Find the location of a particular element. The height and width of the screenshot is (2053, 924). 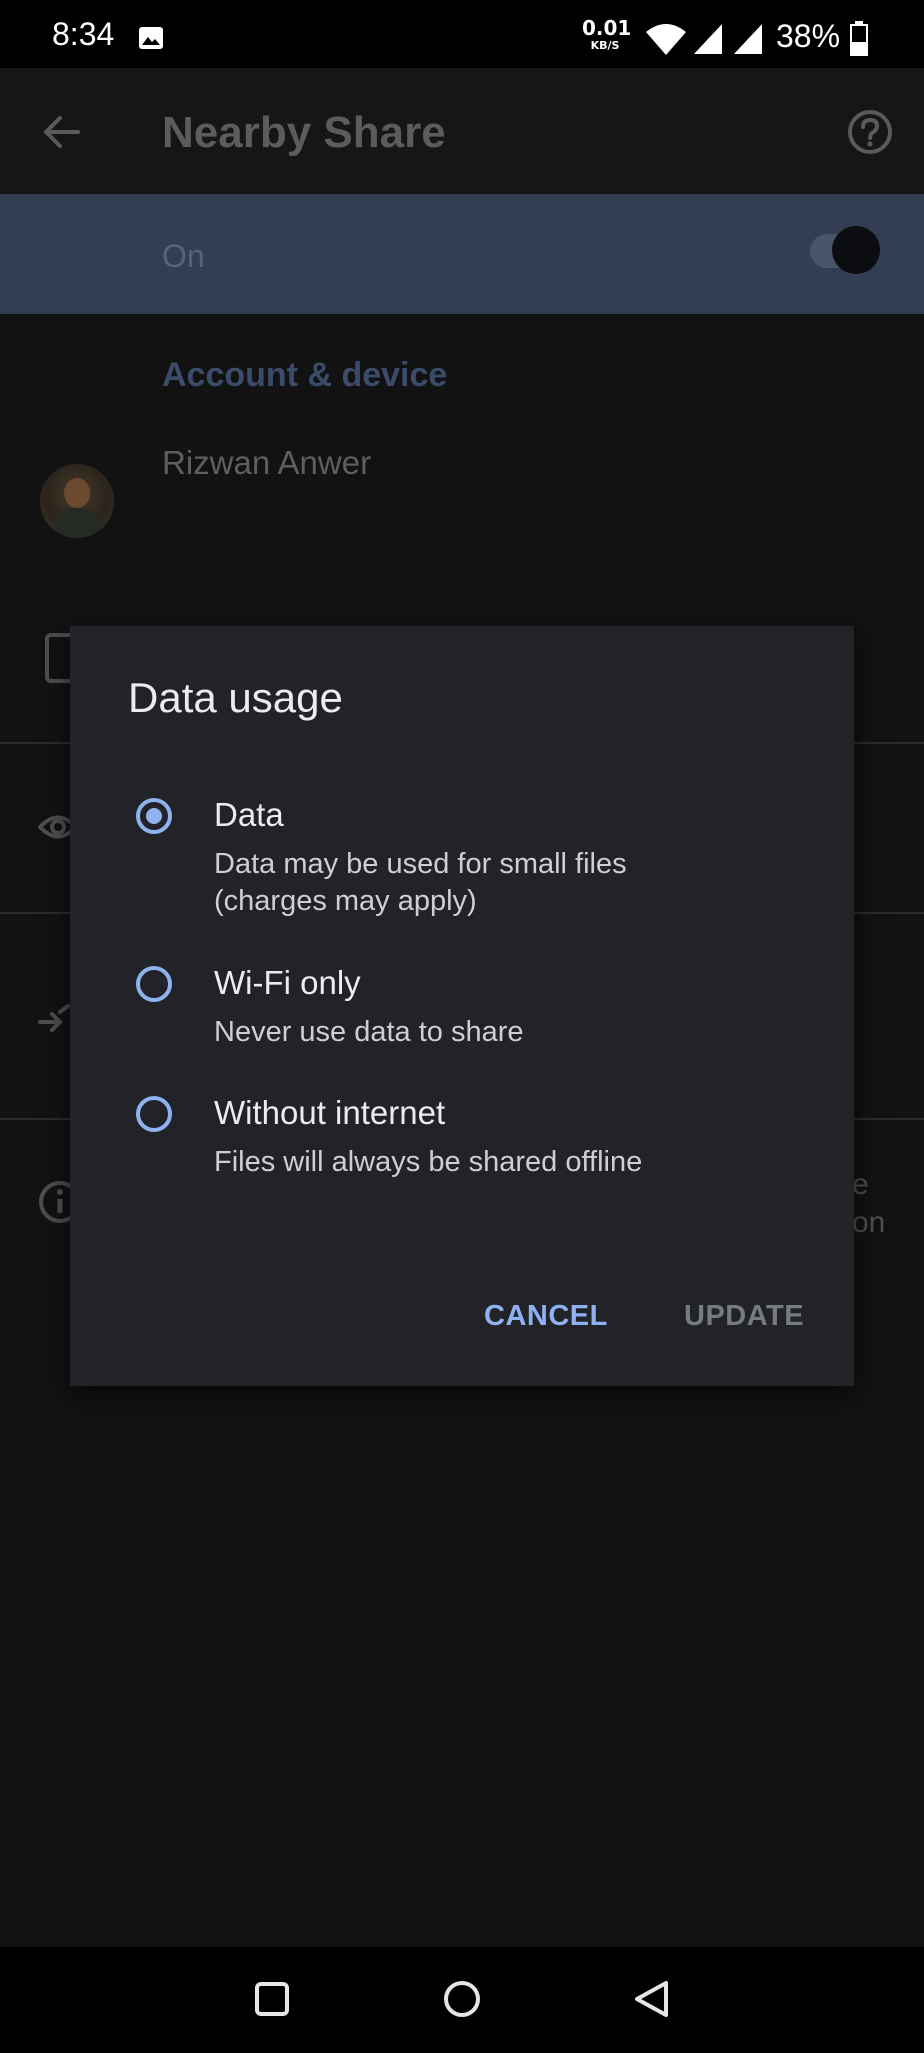

app-bar: Nearby Share is located at coordinates (462, 131).